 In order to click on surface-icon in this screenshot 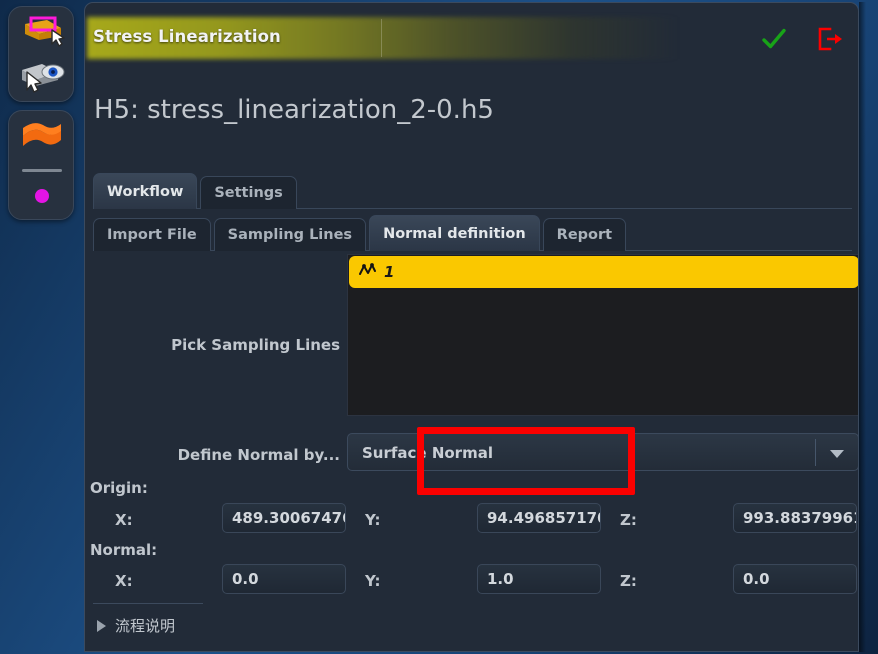, I will do `click(42, 139)`.